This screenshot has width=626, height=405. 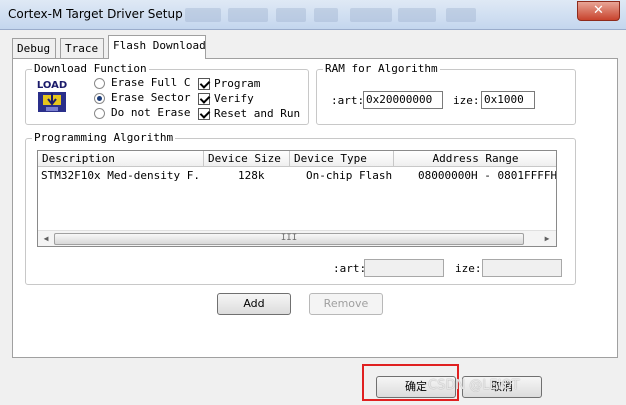 I want to click on algorithm-size-input, so click(x=522, y=268).